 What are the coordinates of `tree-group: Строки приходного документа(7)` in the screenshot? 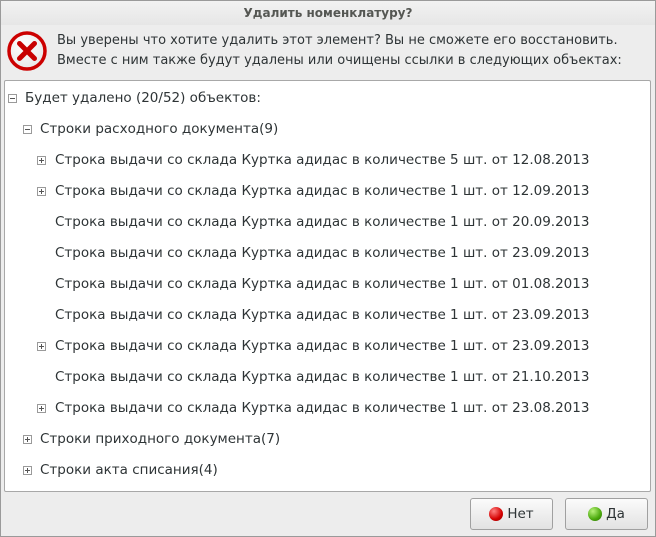 It's located at (327, 439).